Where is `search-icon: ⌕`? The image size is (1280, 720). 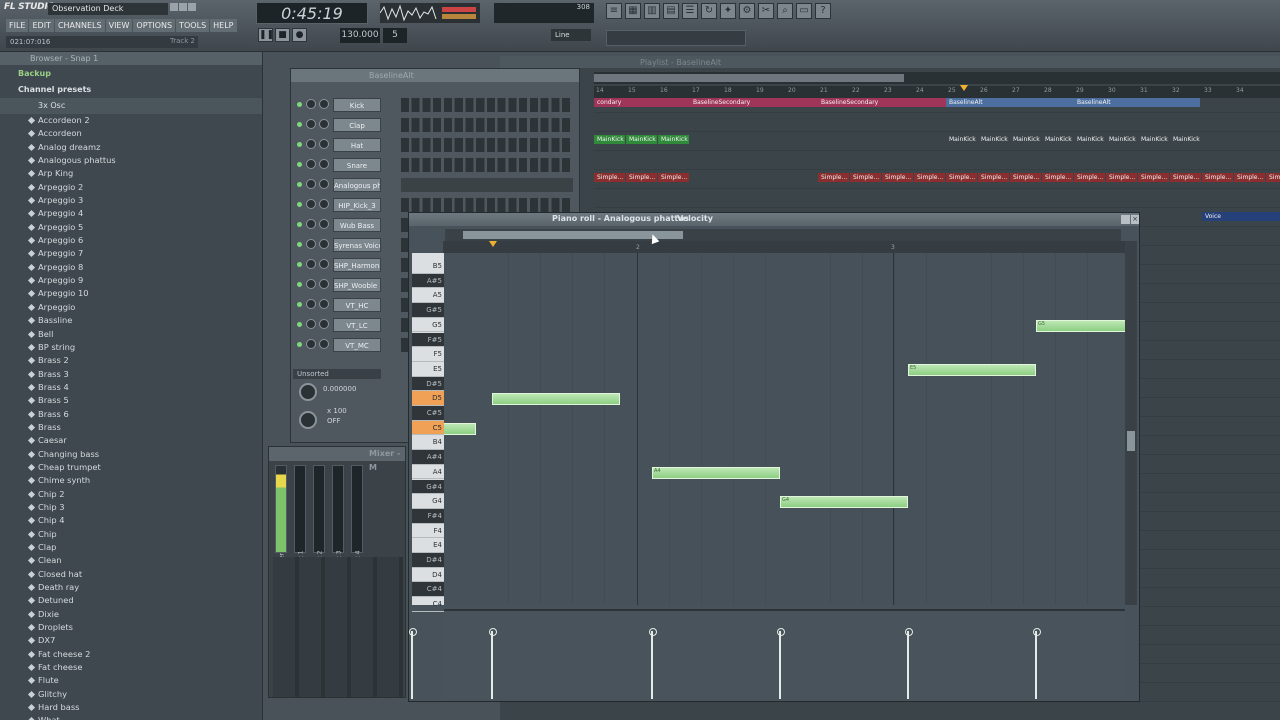
search-icon: ⌕ is located at coordinates (785, 11).